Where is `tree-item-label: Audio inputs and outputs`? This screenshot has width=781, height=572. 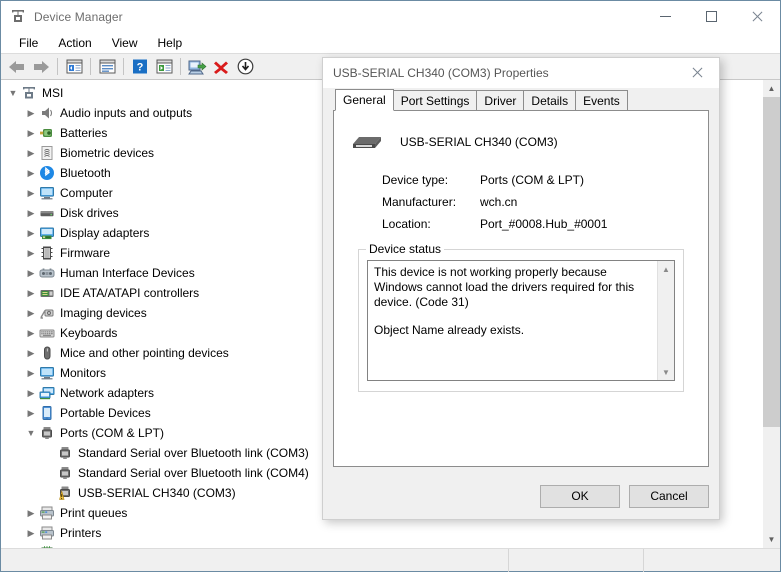 tree-item-label: Audio inputs and outputs is located at coordinates (126, 113).